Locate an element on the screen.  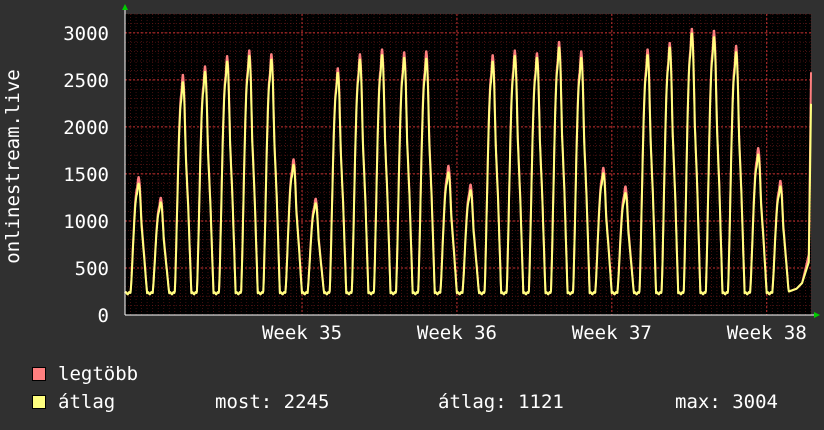
x-tick-label: Week 37 is located at coordinates (612, 333).